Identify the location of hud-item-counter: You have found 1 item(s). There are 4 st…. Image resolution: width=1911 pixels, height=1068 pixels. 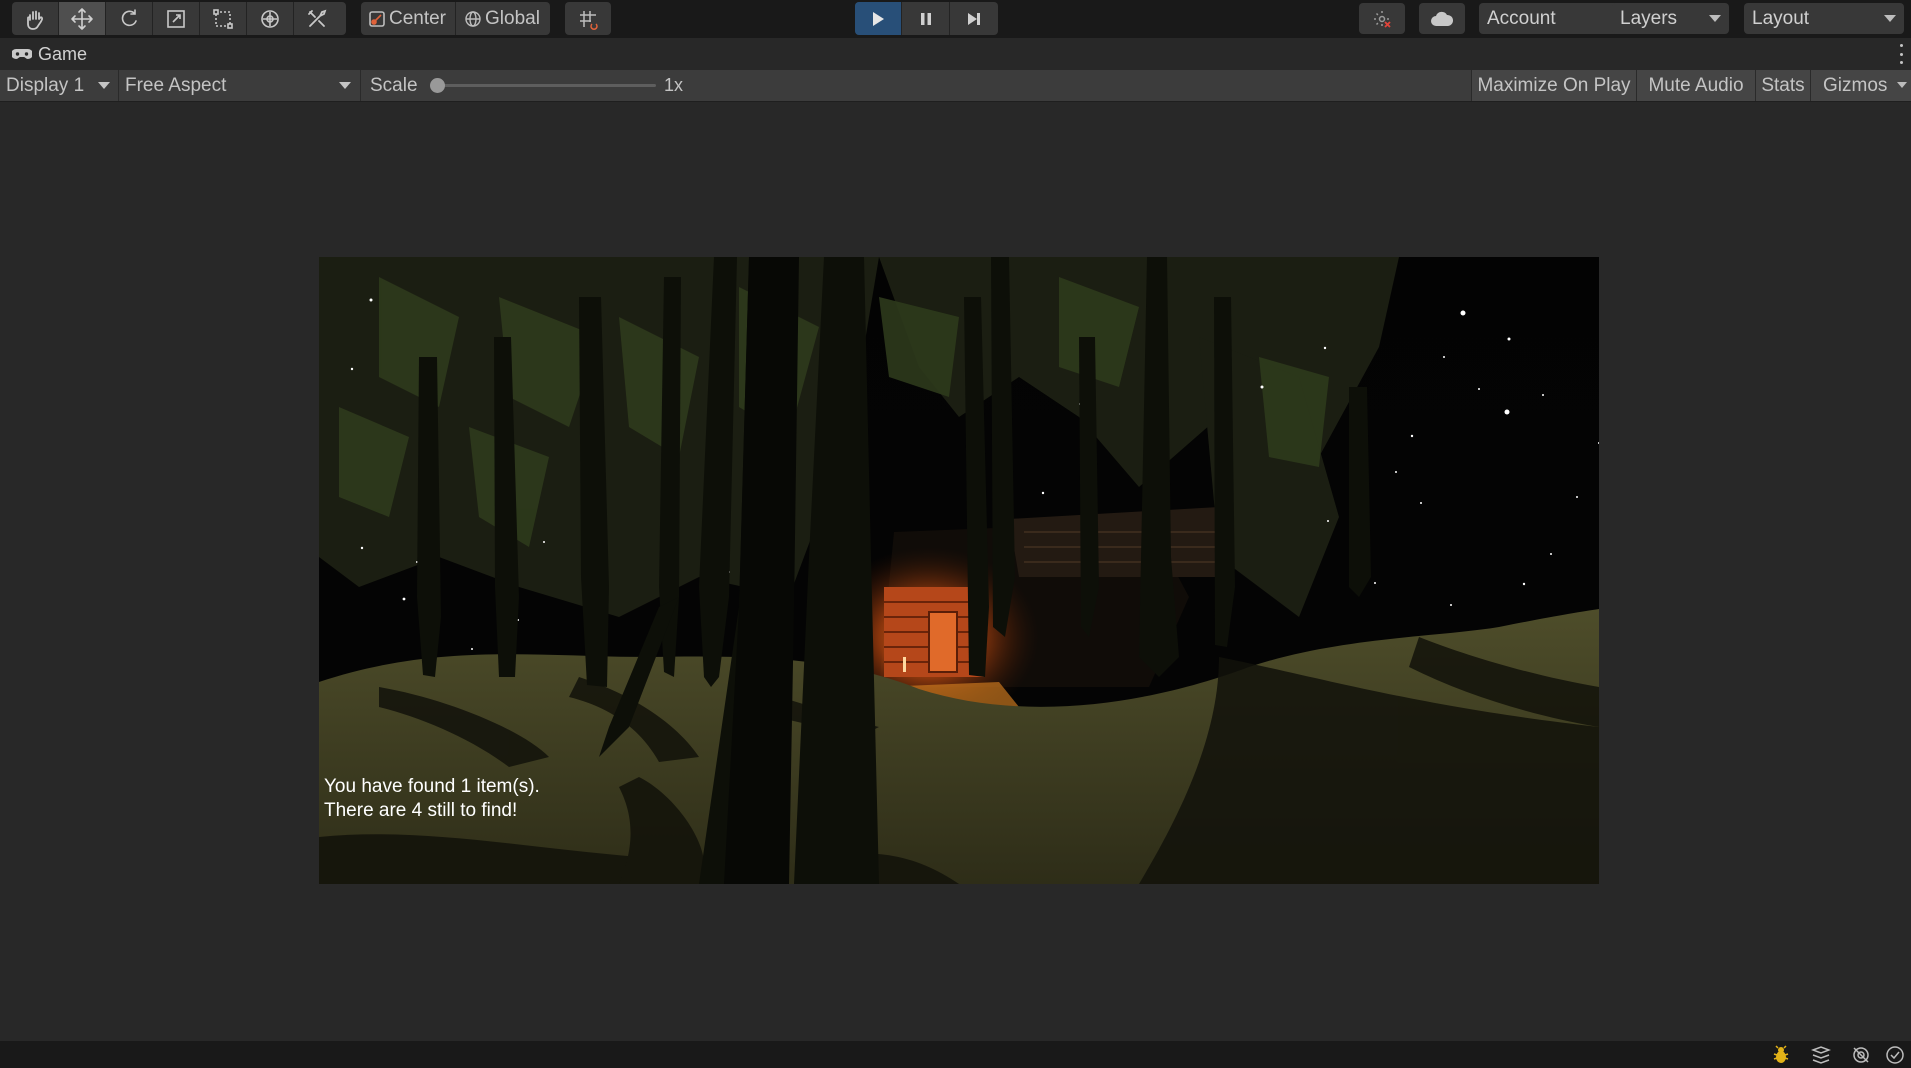
(432, 799).